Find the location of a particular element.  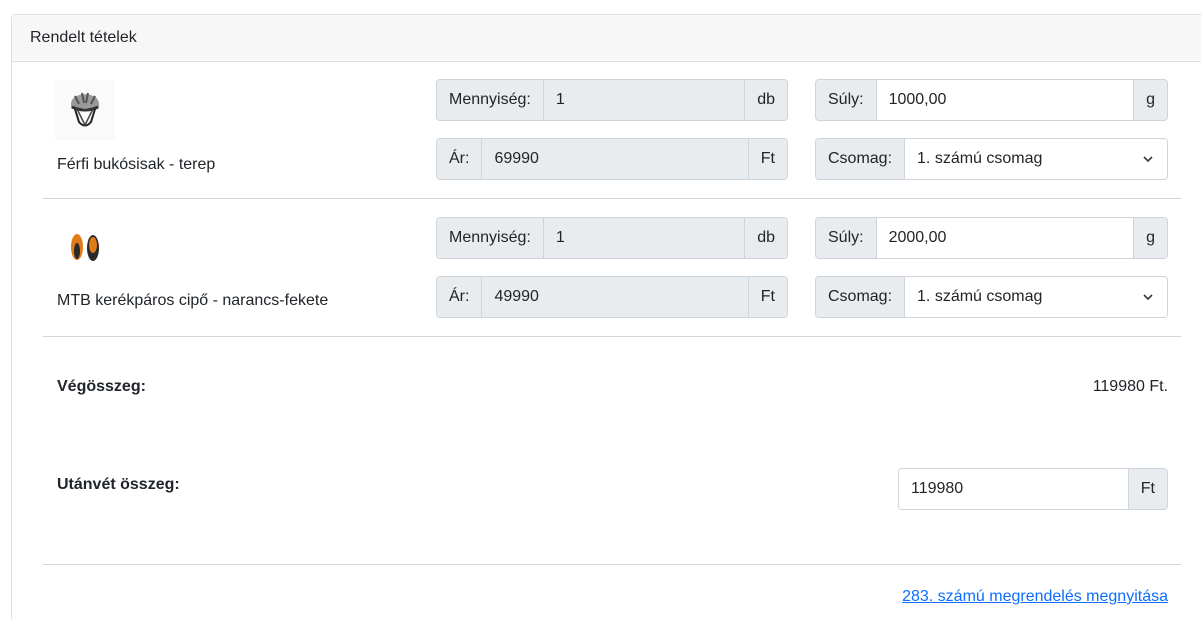

helmet-icon is located at coordinates (85, 110).